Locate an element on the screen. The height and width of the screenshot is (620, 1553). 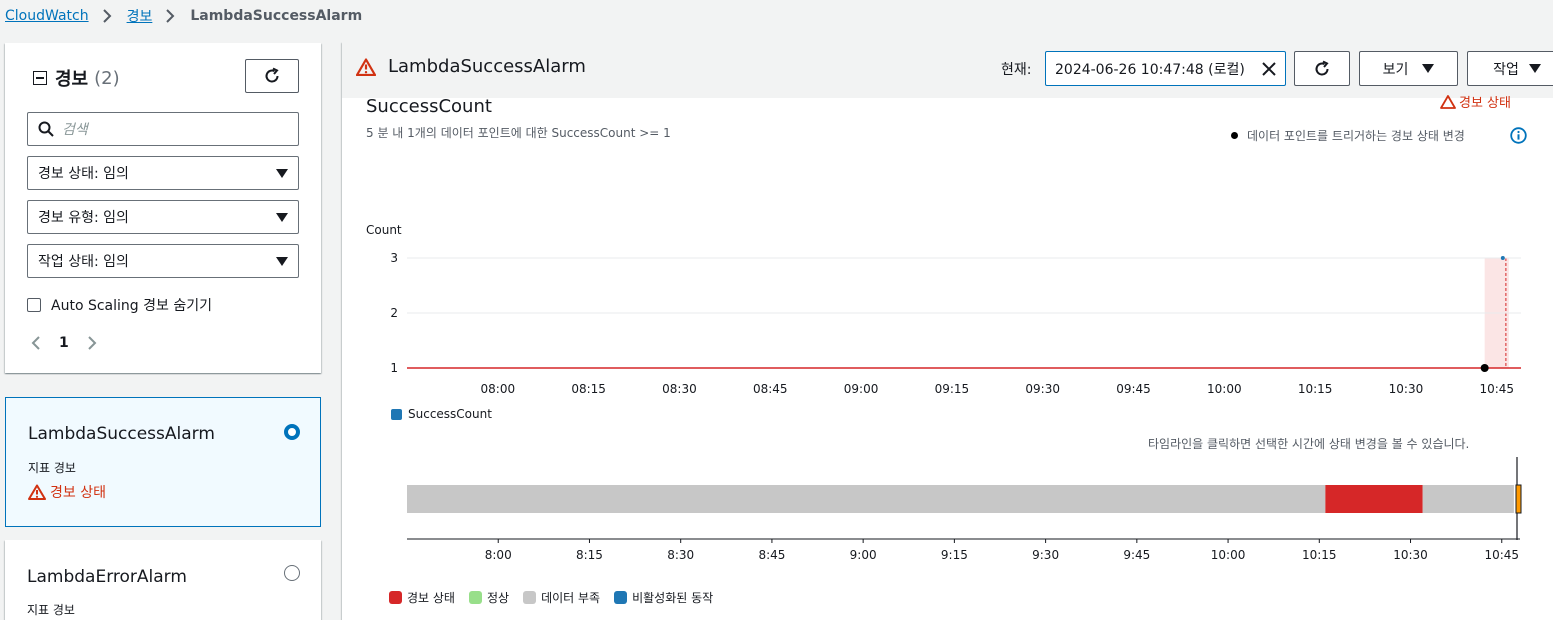
timeline-legend: 경보 상태 정상 데이터 부족 비활성화된 동작 is located at coordinates (558, 597).